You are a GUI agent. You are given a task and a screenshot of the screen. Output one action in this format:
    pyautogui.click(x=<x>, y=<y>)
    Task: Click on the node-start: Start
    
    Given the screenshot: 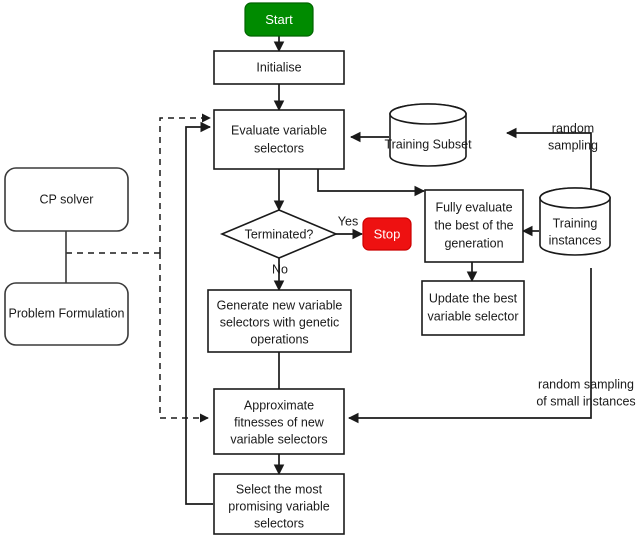 What is the action you would take?
    pyautogui.click(x=279, y=19)
    